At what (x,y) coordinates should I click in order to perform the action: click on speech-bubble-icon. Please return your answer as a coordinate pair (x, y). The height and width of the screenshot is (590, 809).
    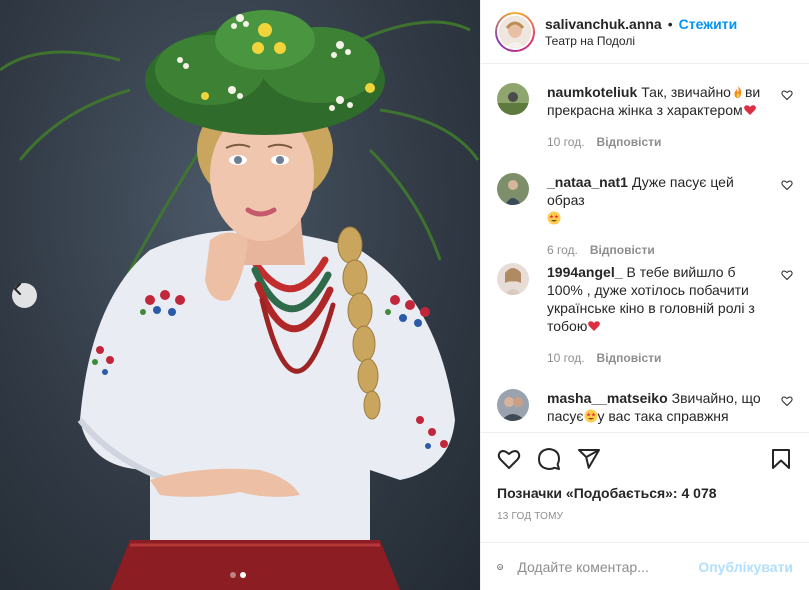
    Looking at the image, I should click on (549, 459).